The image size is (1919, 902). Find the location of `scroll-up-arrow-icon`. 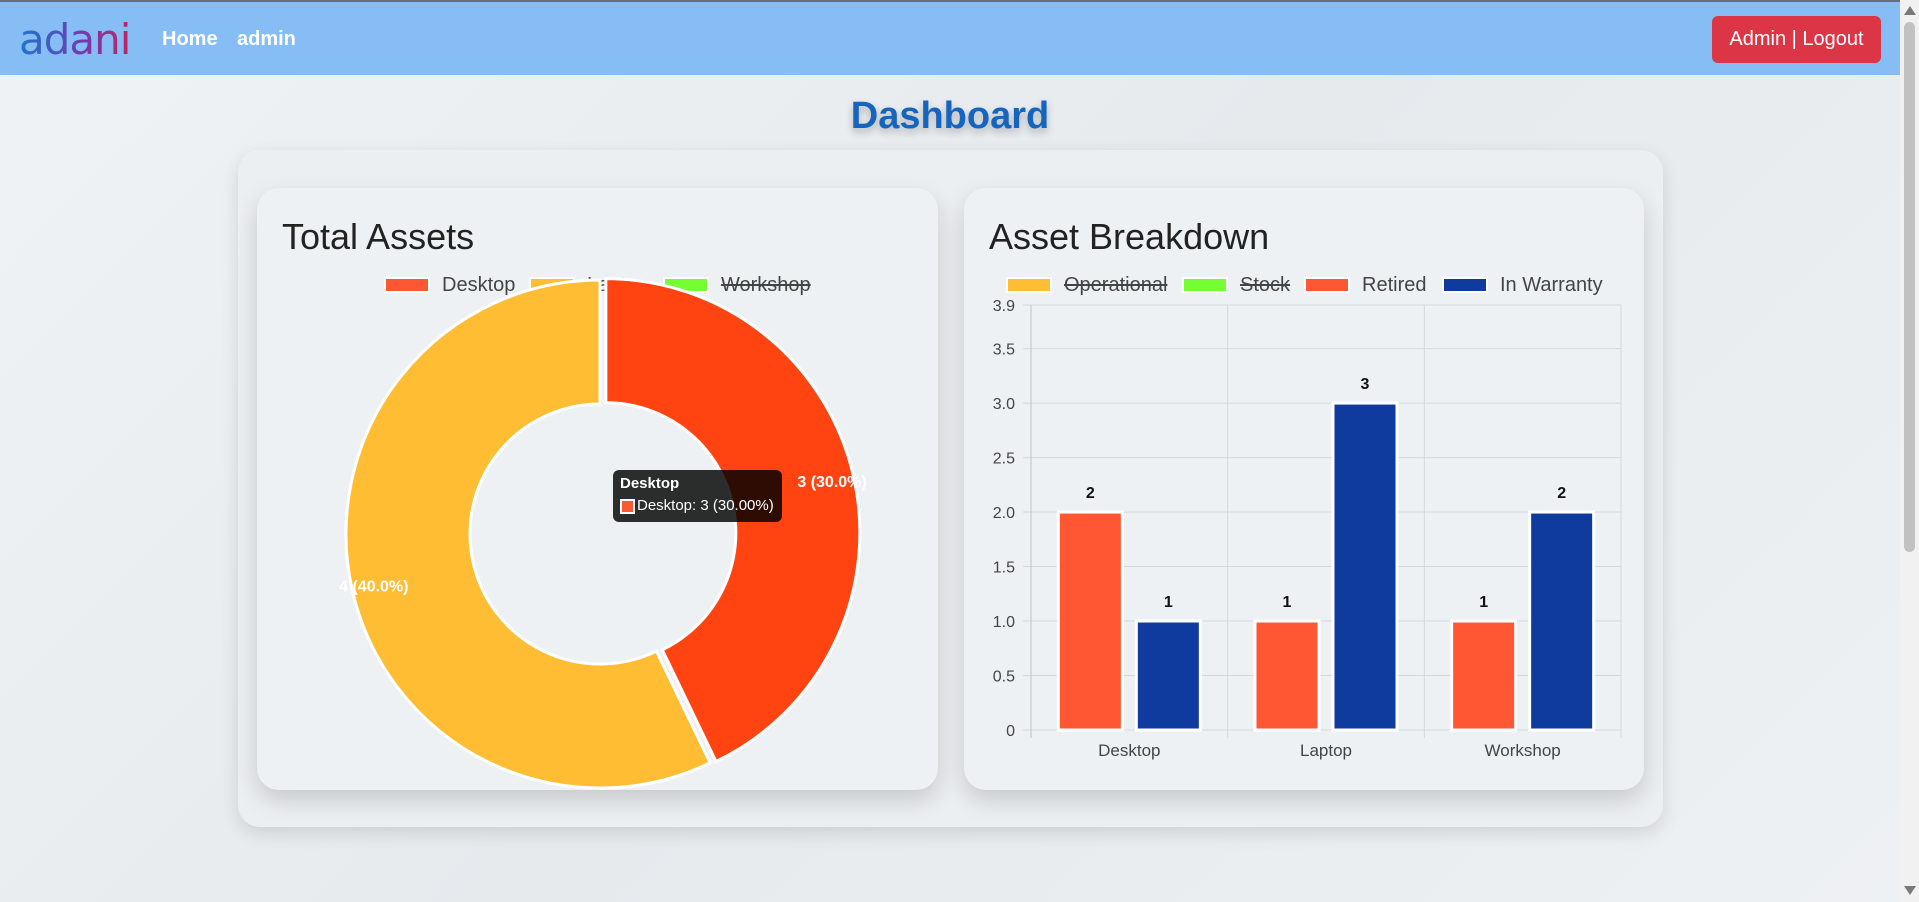

scroll-up-arrow-icon is located at coordinates (1910, 10).